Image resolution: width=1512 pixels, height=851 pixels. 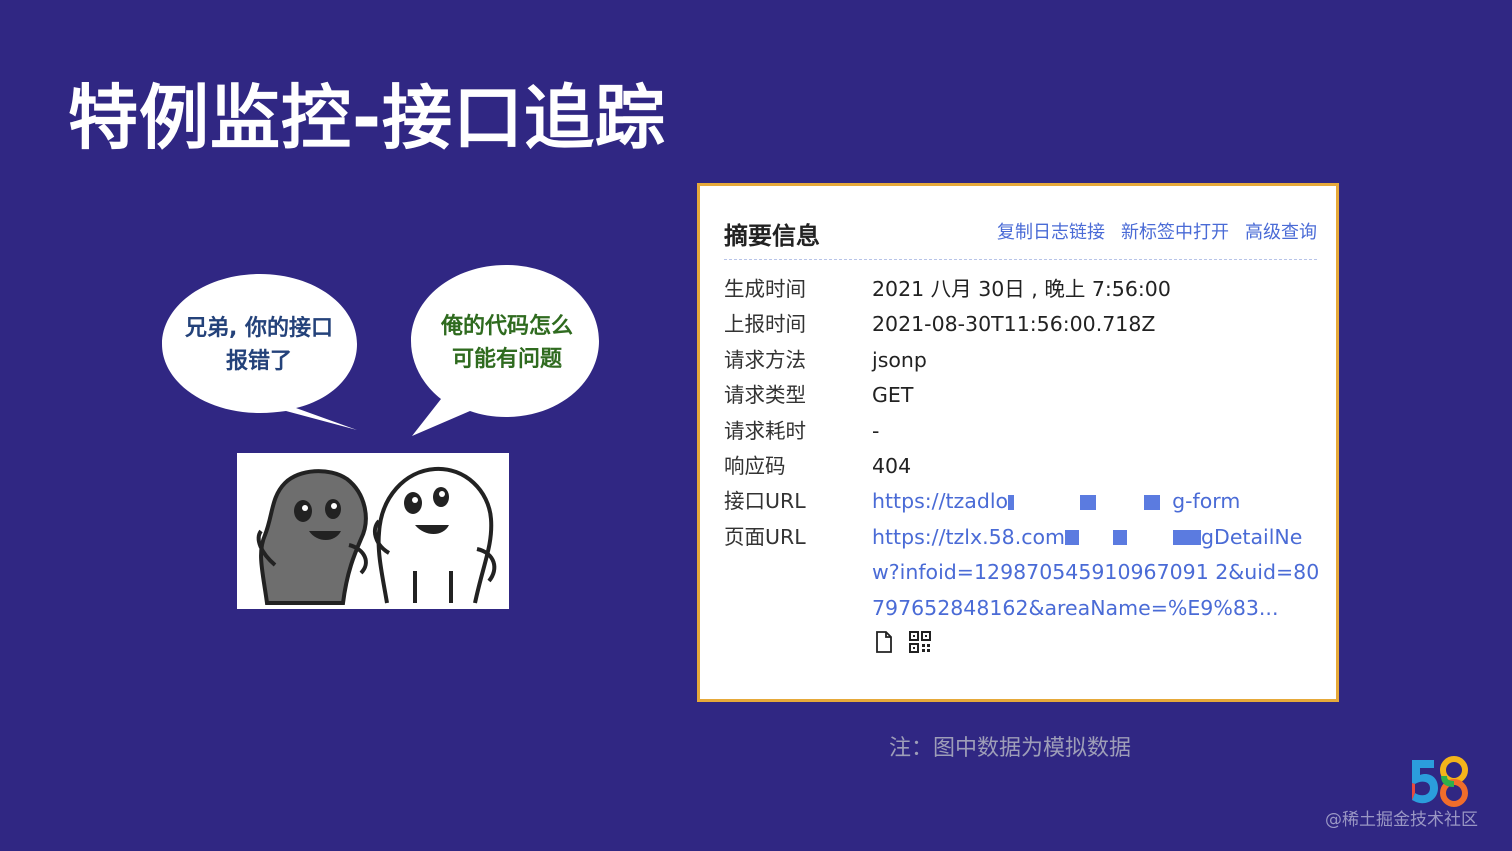 I want to click on row-request-duration: 请求耗时 -, so click(x=1022, y=431).